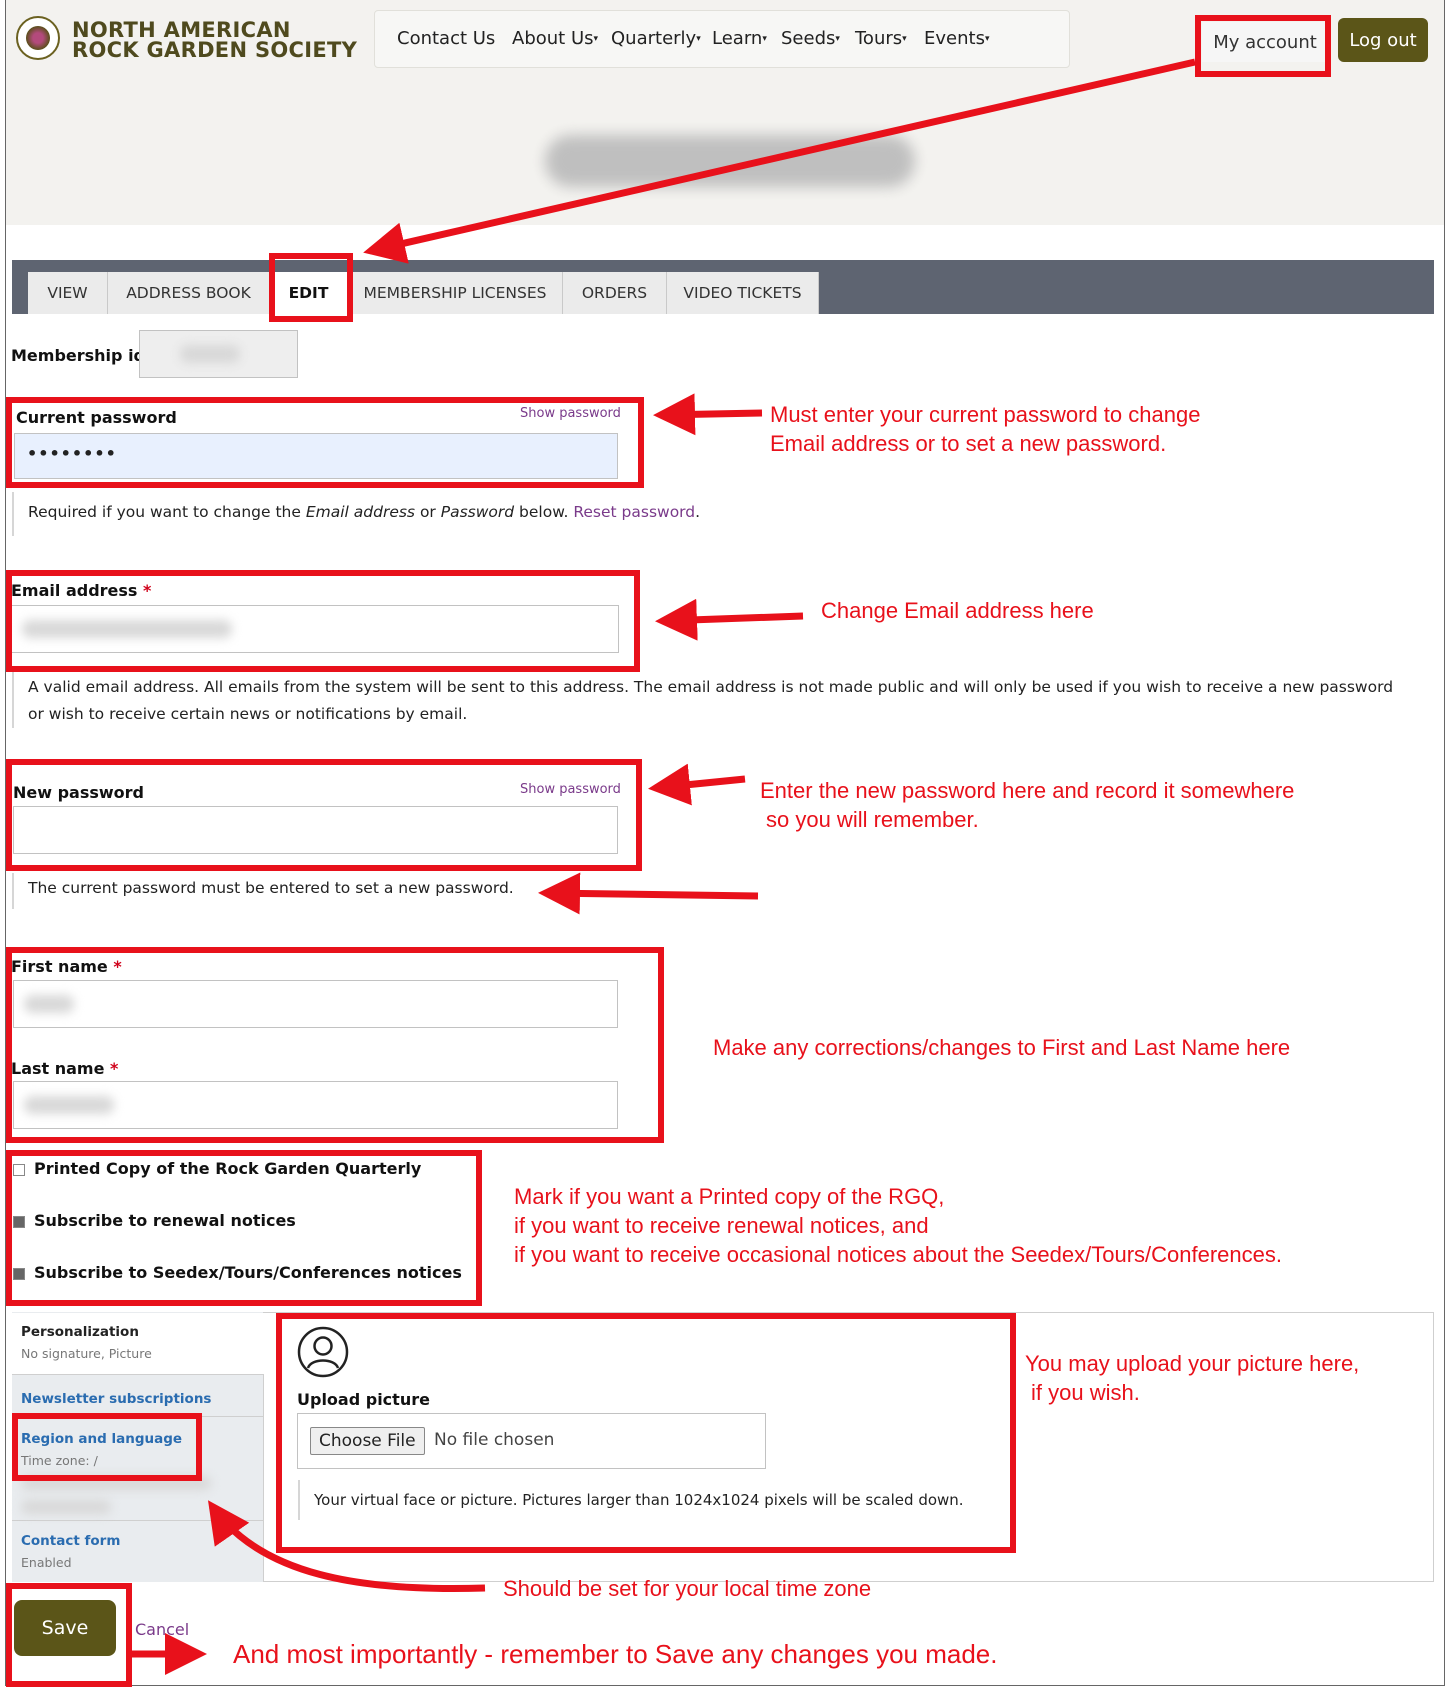 This screenshot has height=1688, width=1450. I want to click on annotation-picture-2: if you wish., so click(1085, 1392).